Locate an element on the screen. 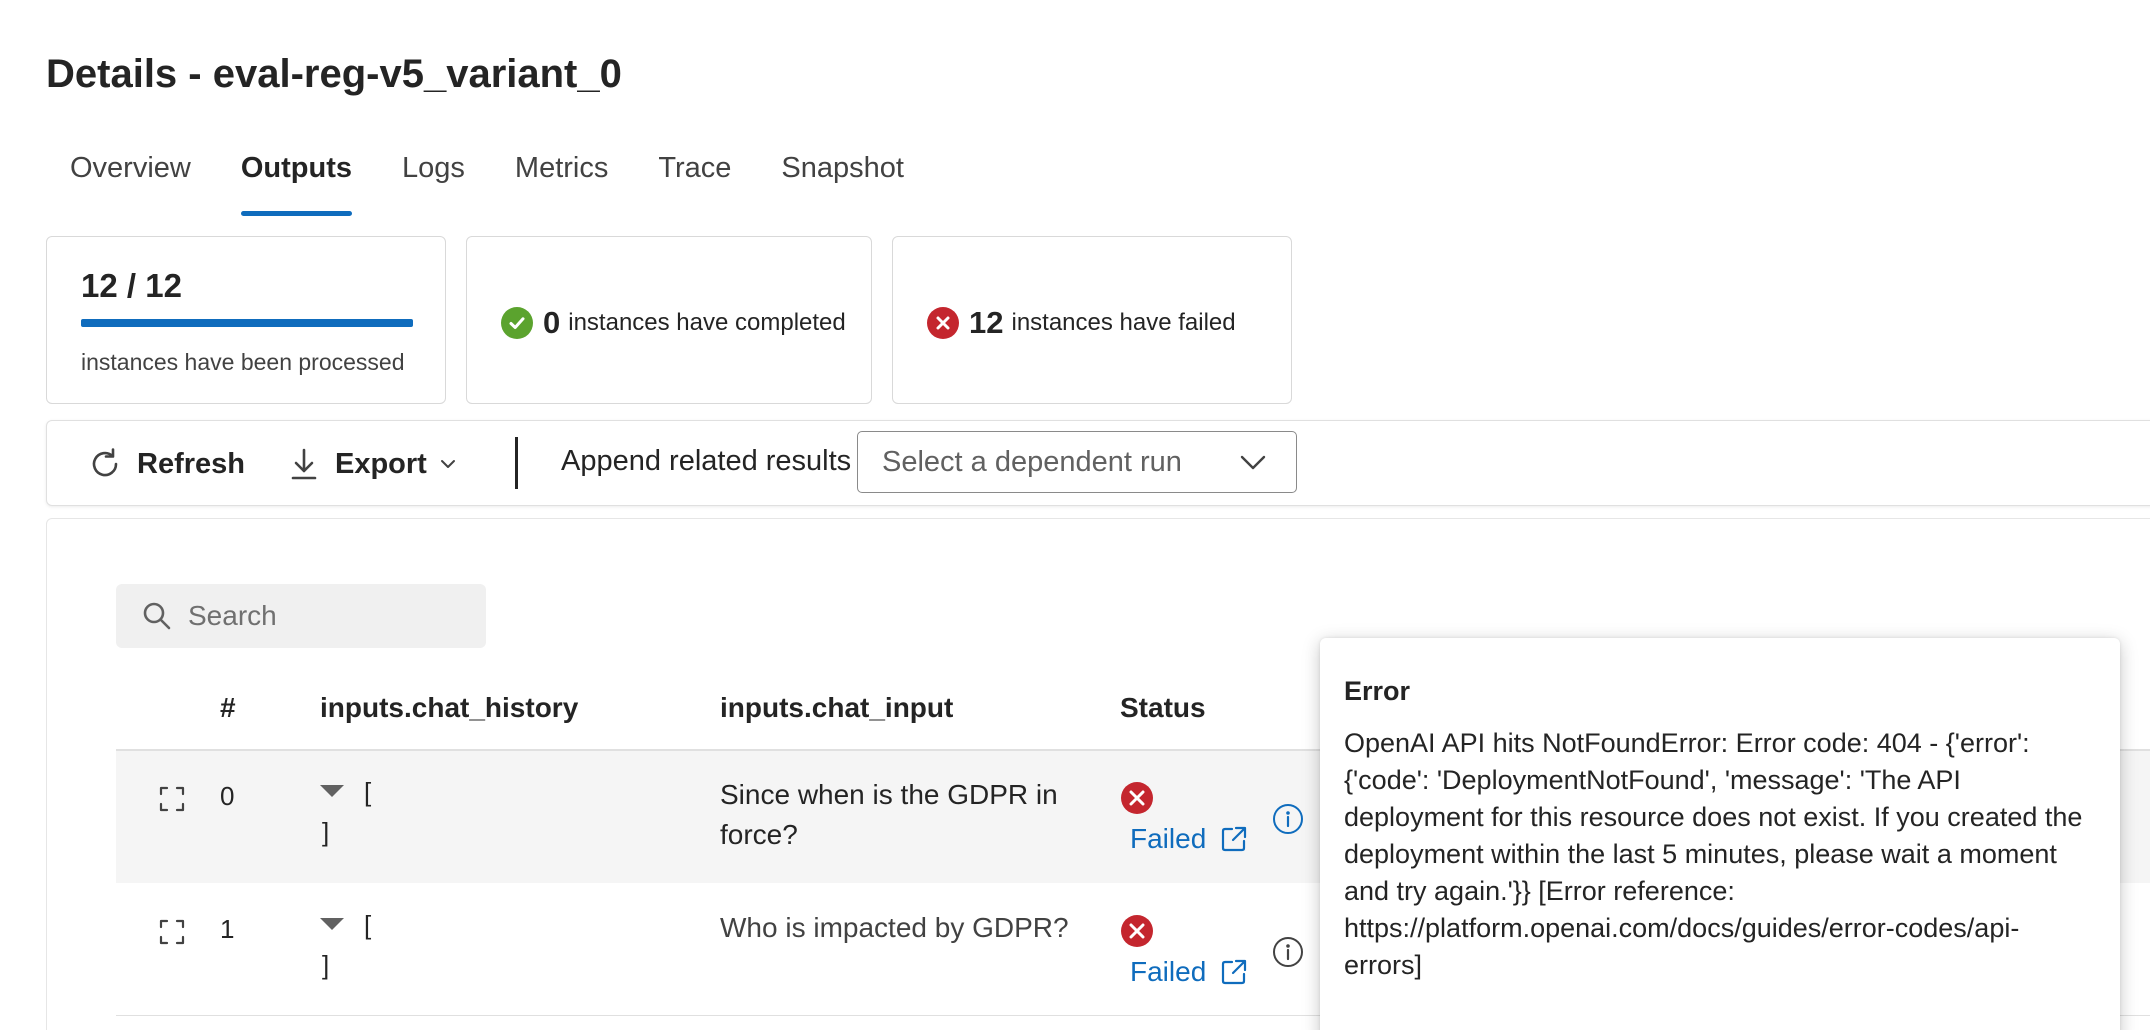 The width and height of the screenshot is (2150, 1030). error-tooltip: Error OpenAI API hits NotFoundError is located at coordinates (1720, 834).